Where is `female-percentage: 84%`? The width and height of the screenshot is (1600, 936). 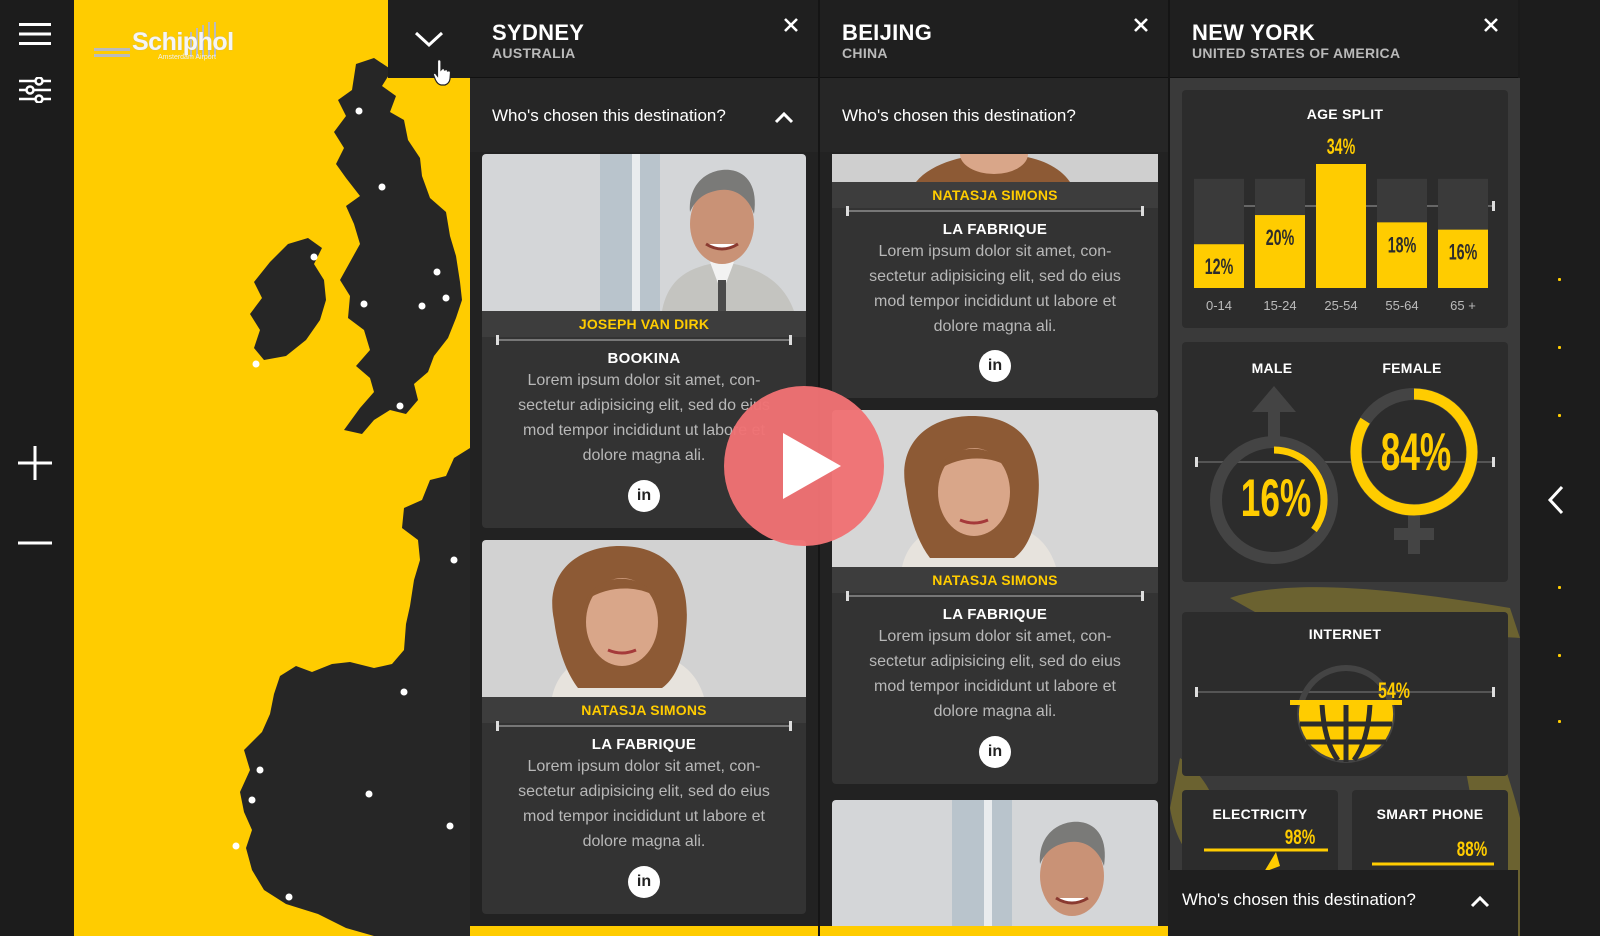
female-percentage: 84% is located at coordinates (1416, 452).